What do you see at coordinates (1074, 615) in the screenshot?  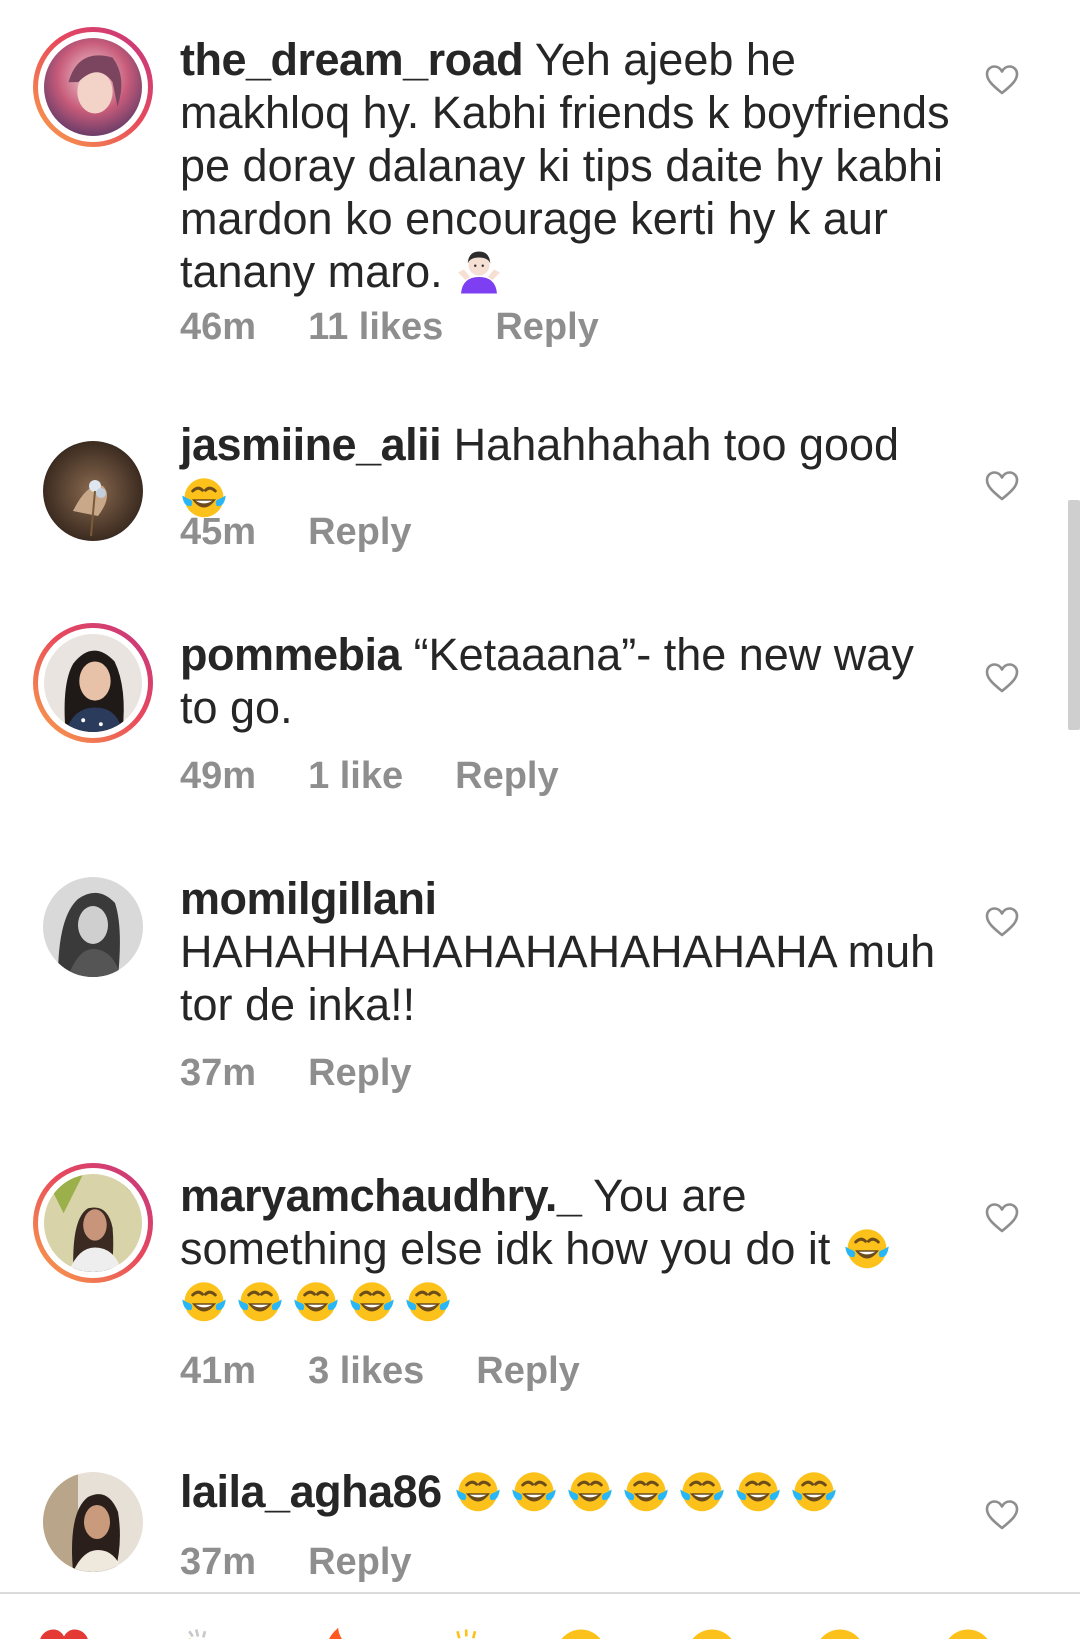 I see `scrollbar` at bounding box center [1074, 615].